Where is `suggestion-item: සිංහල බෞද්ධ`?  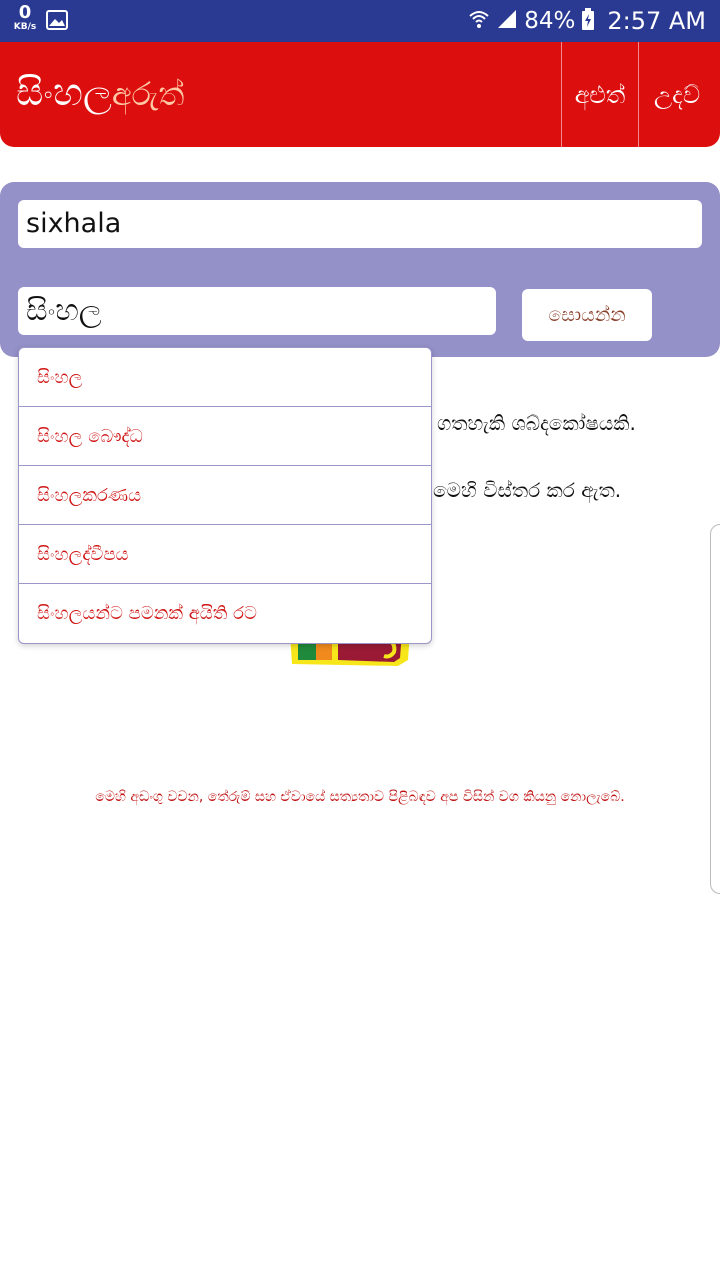
suggestion-item: සිංහල බෞද්ධ is located at coordinates (225, 436).